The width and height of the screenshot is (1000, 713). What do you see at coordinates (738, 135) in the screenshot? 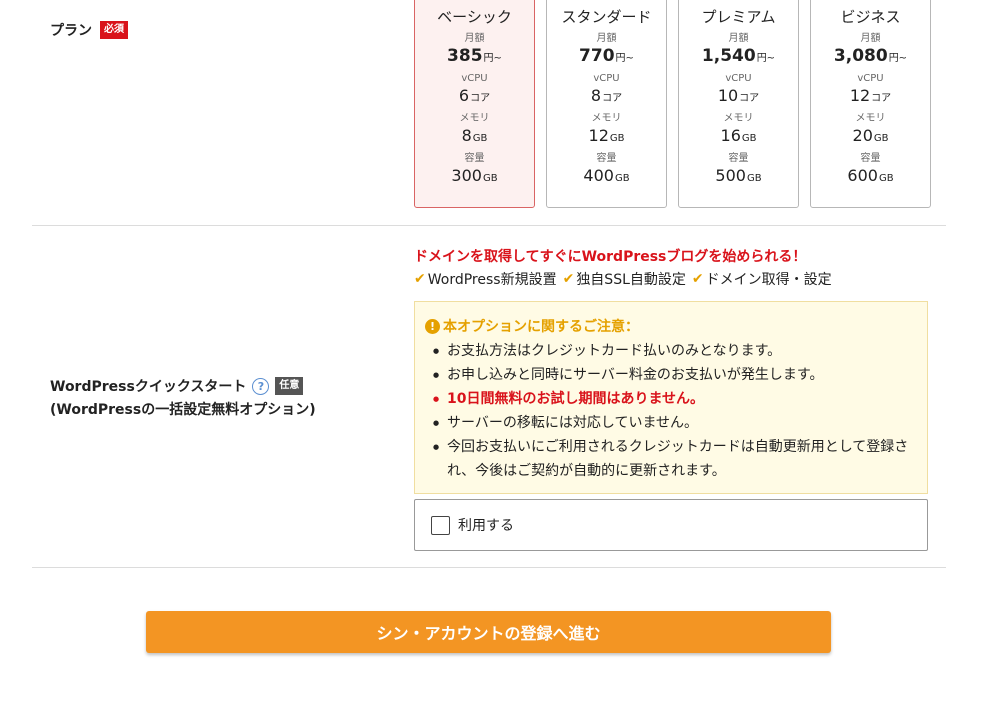
I see `memory-value: 16GB` at bounding box center [738, 135].